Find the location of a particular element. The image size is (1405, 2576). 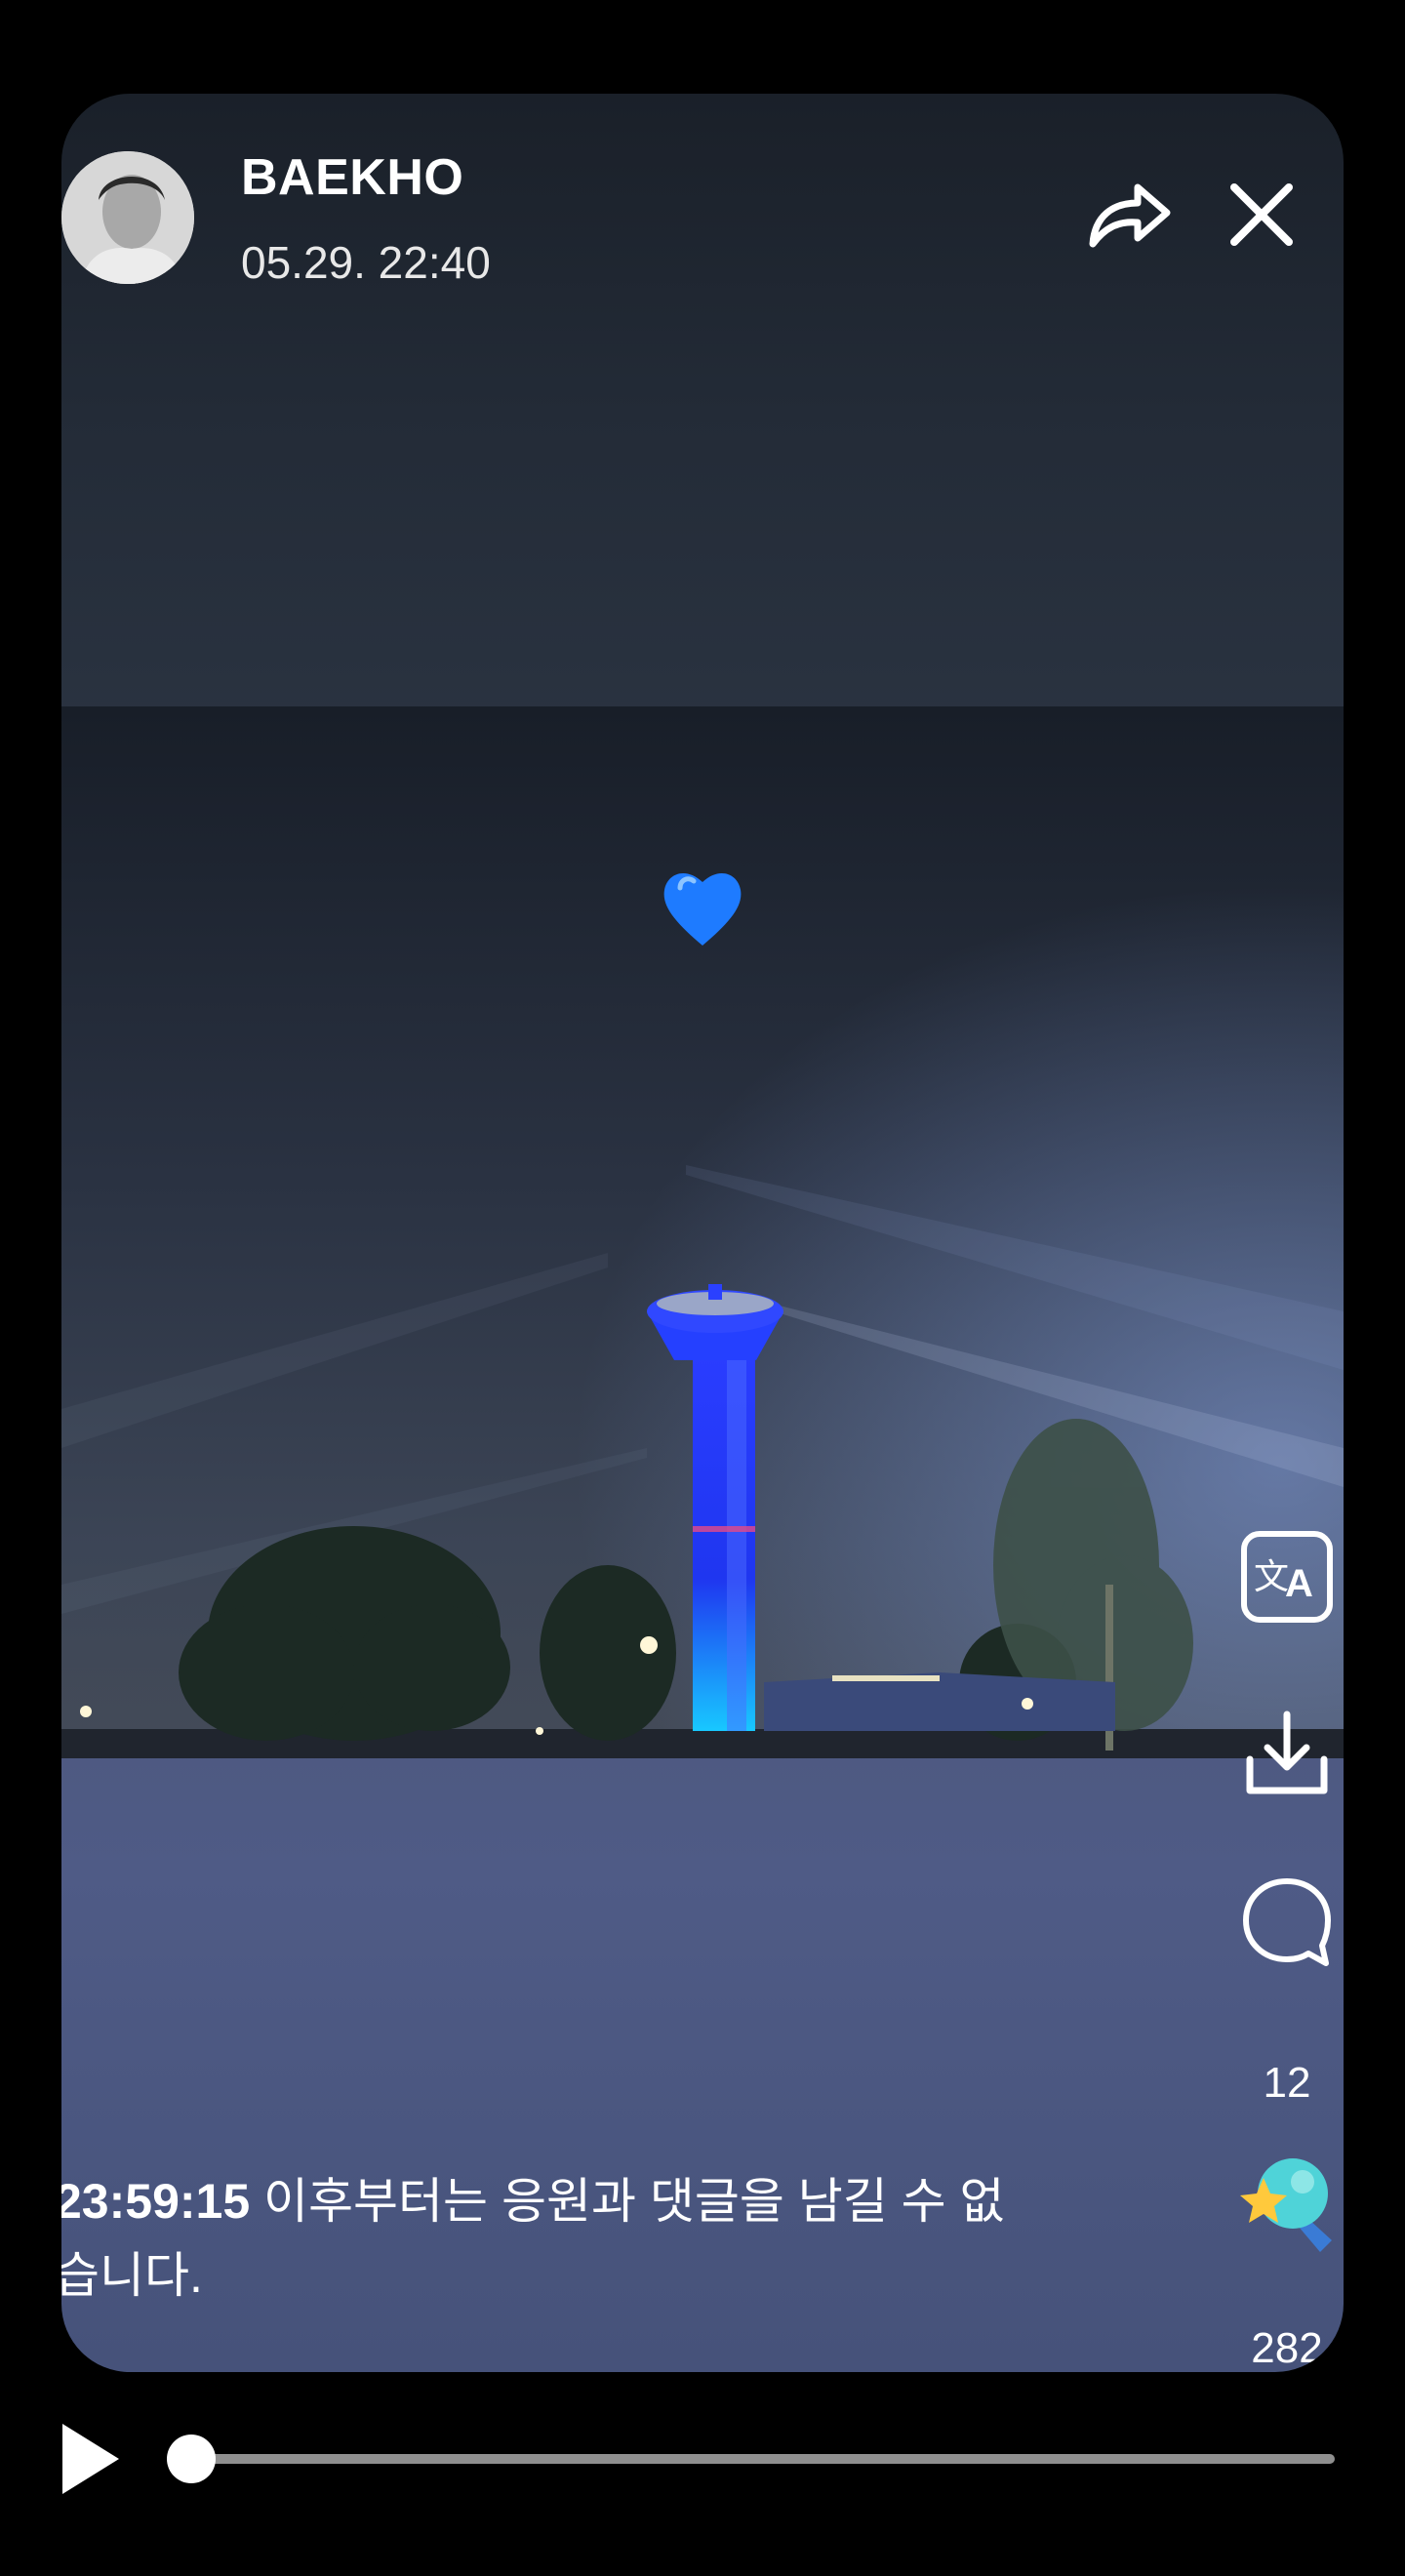

video-progress-track is located at coordinates (763, 2459).